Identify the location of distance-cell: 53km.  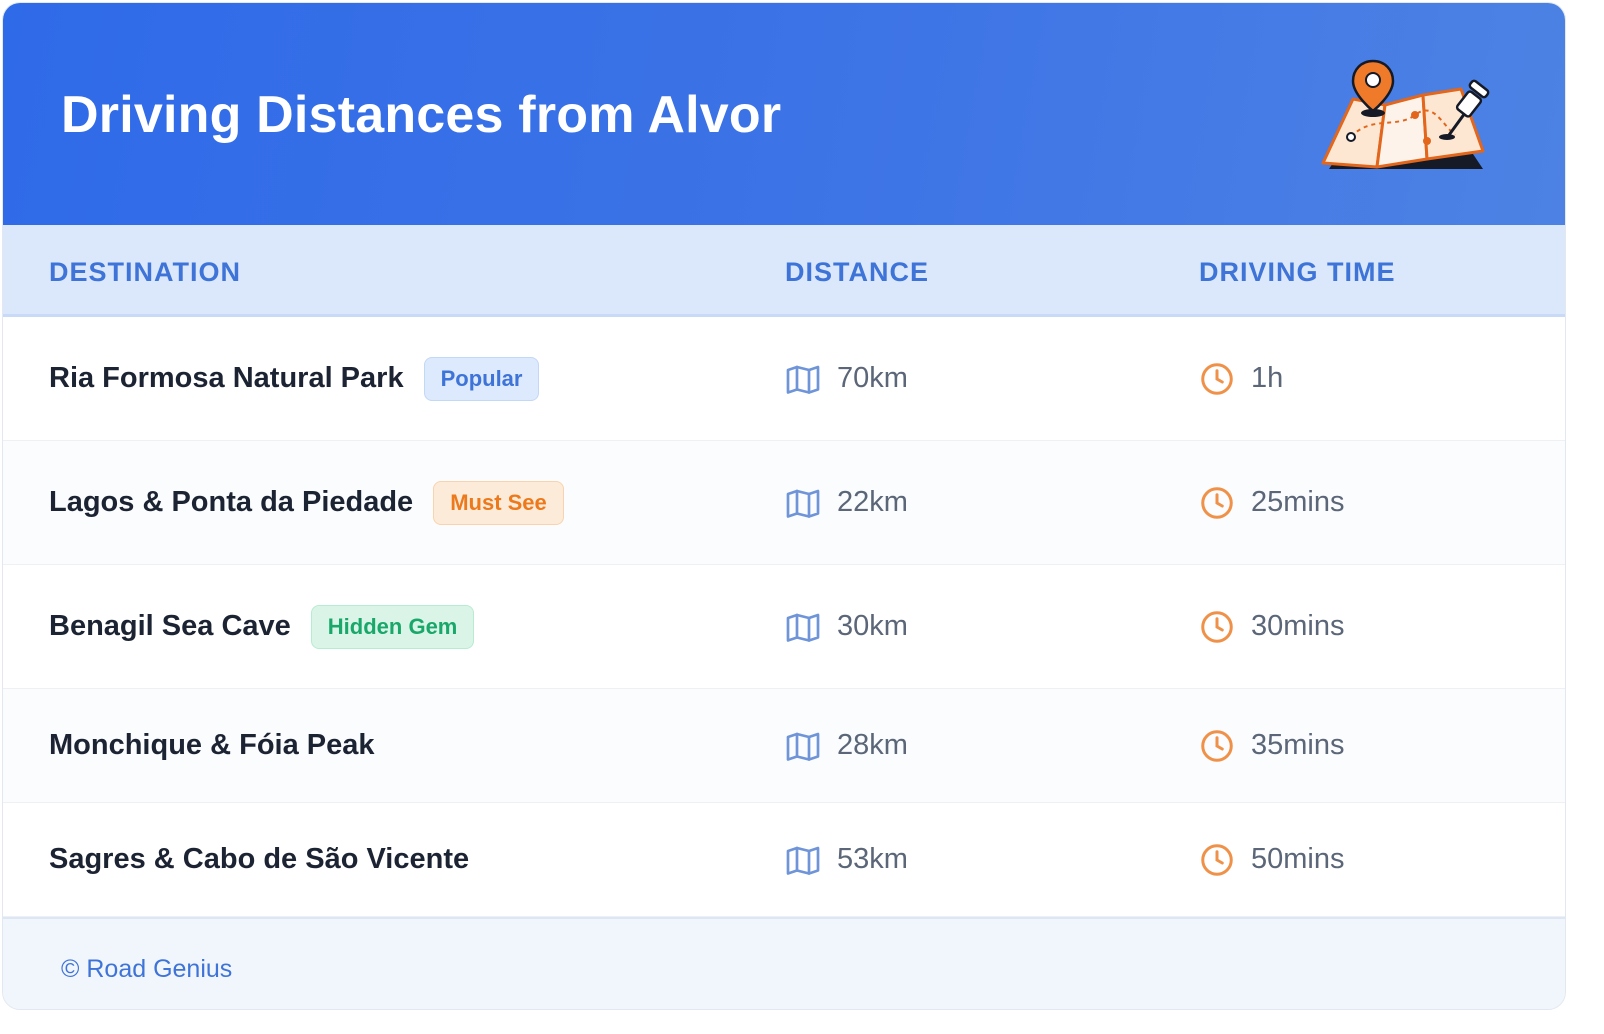
(846, 859).